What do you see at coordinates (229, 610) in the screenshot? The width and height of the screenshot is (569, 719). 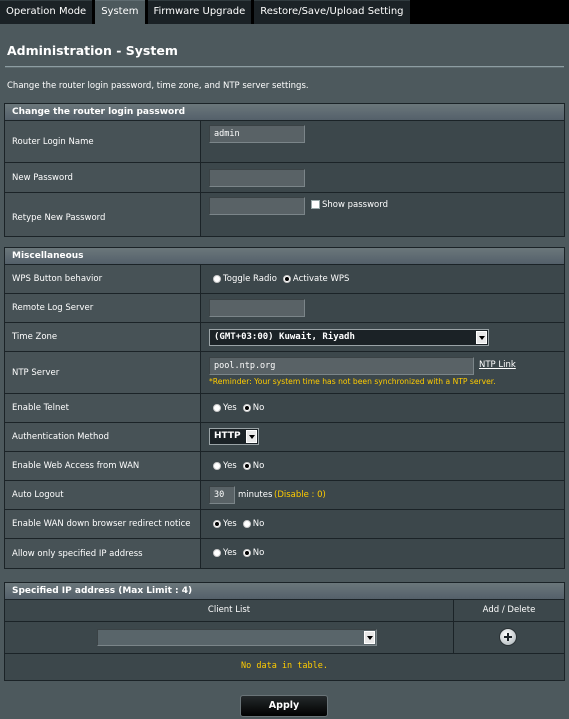 I see `column-client-list: Client List` at bounding box center [229, 610].